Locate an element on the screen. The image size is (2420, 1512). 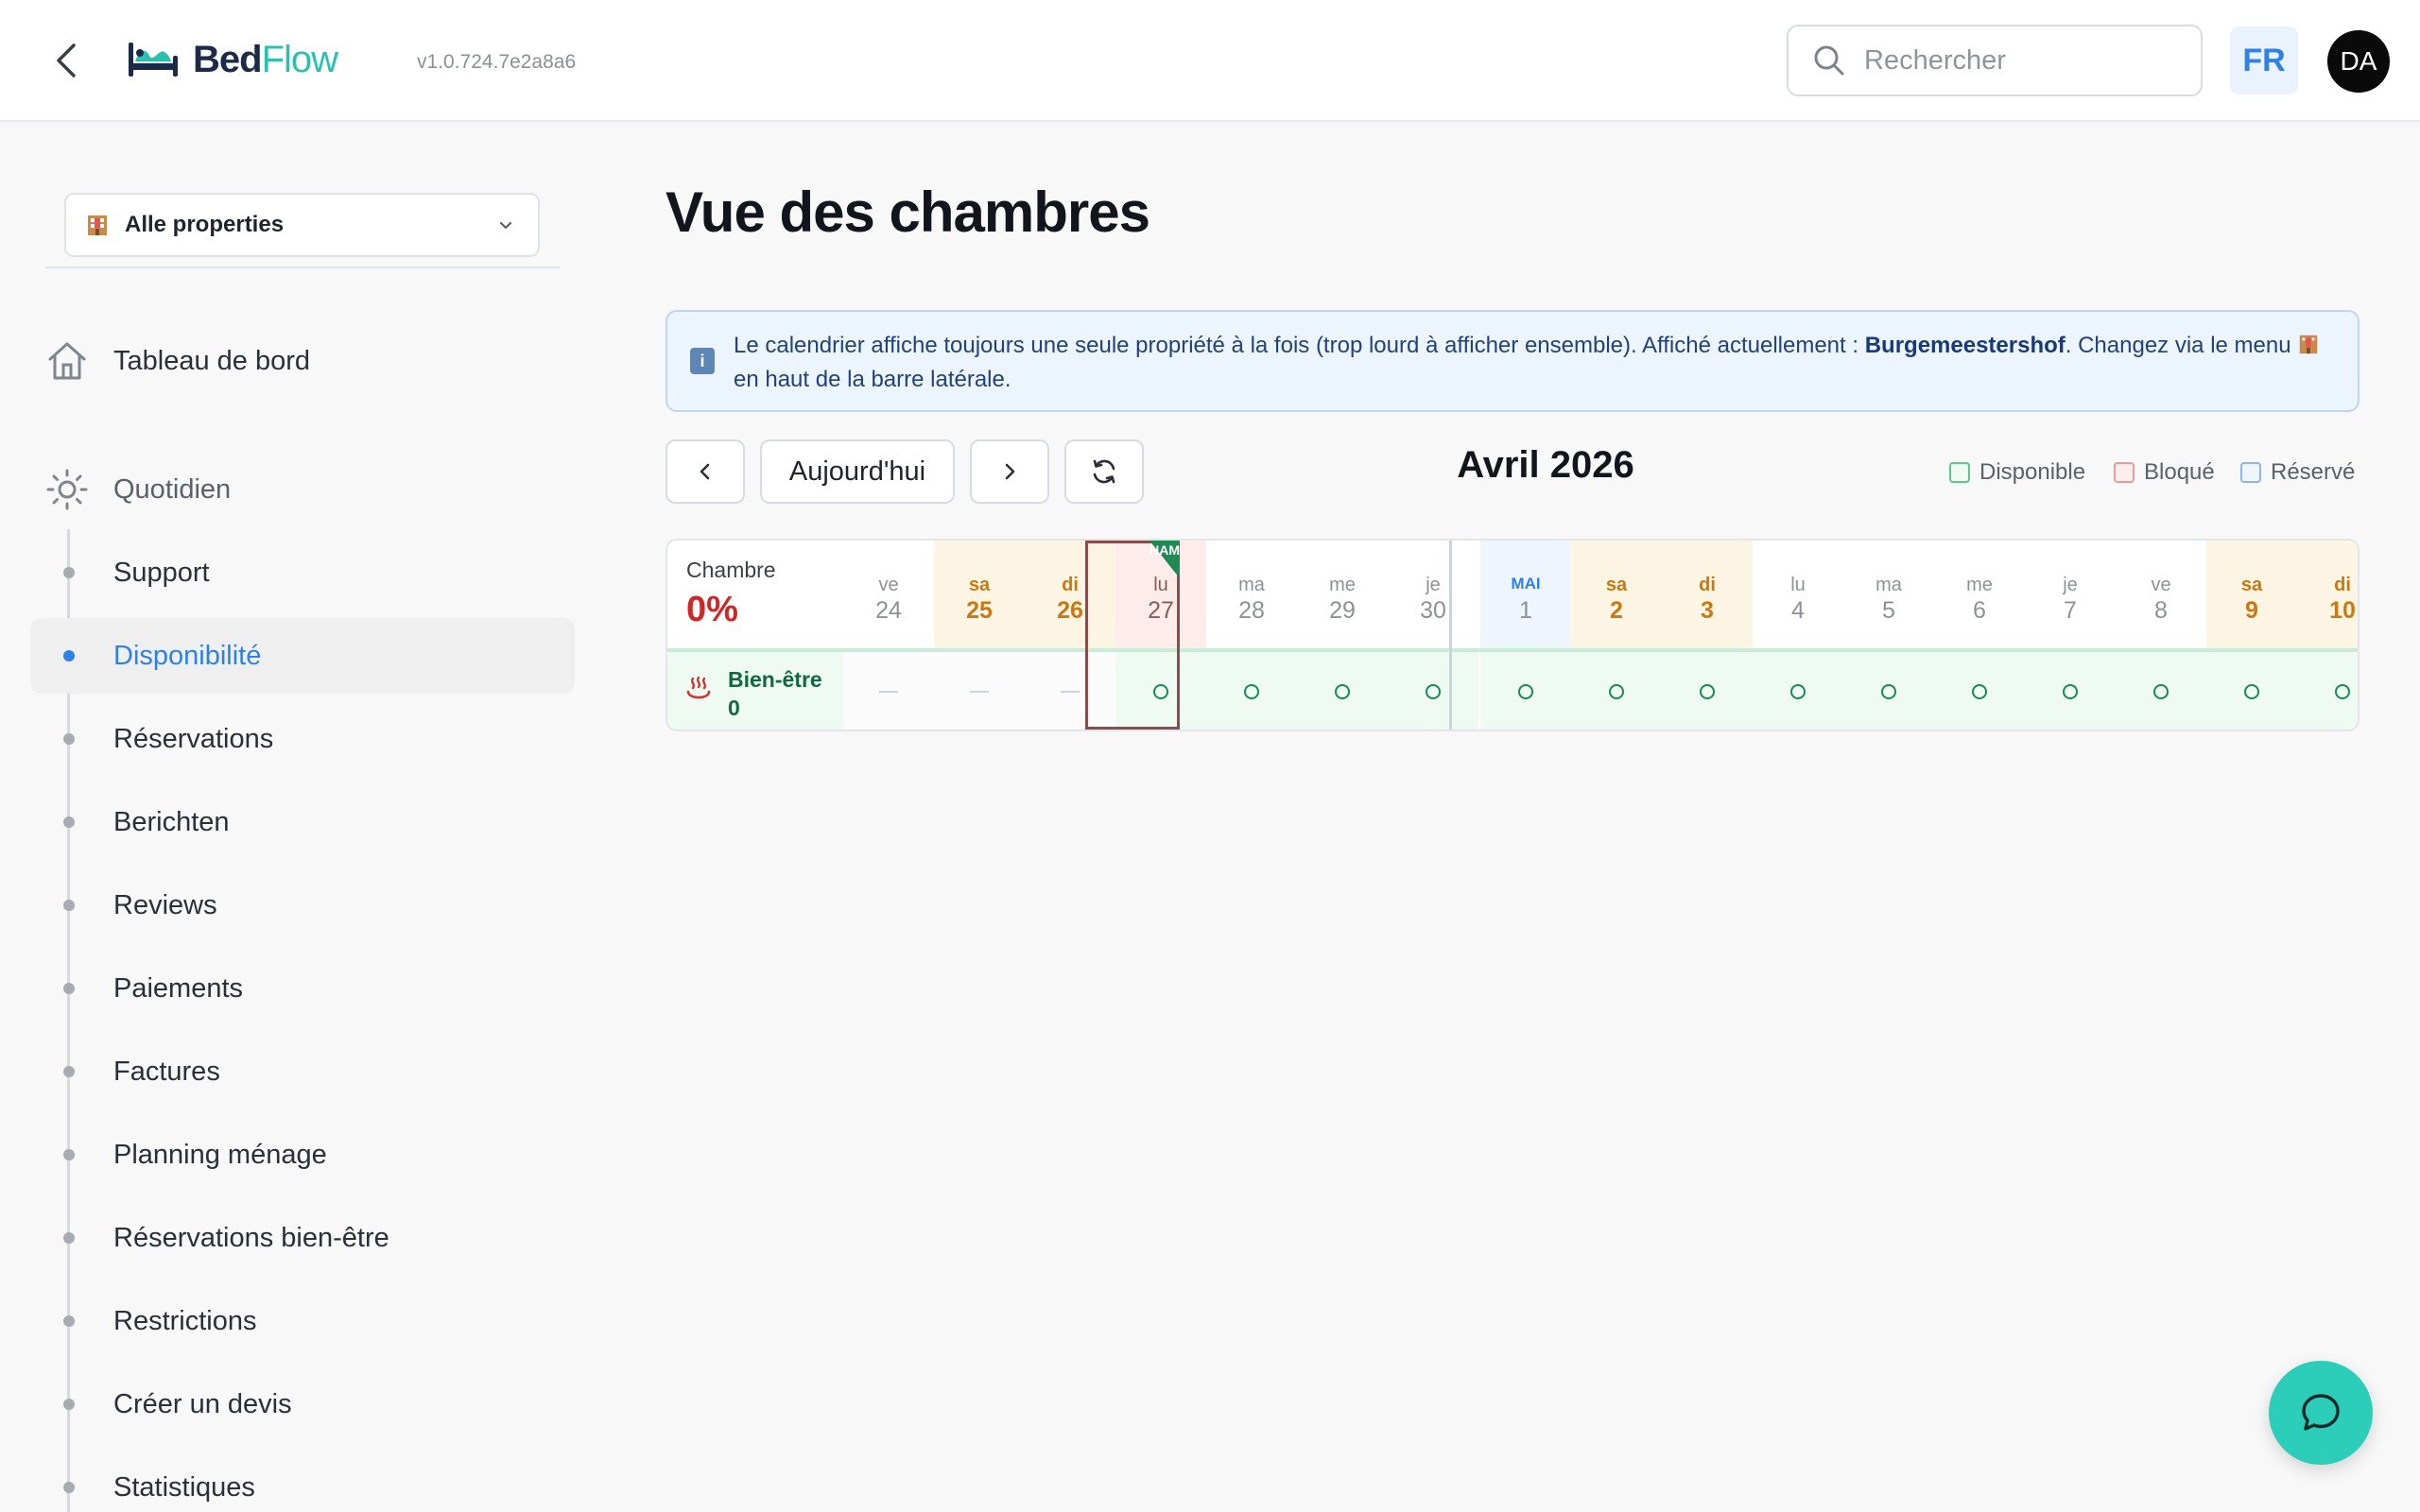
sun-icon is located at coordinates (67, 489).